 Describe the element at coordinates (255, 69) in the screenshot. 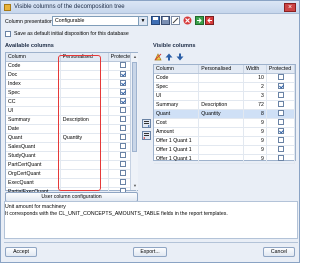

I see `vis-col-header-width: Width` at that location.